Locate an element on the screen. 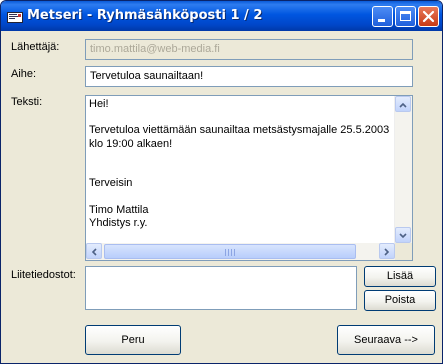  close-button is located at coordinates (428, 16).